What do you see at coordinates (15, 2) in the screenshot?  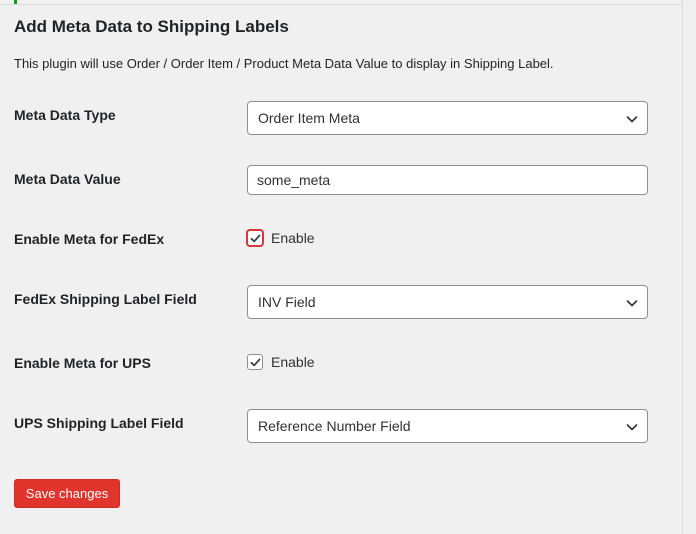 I see `notice-accent-bar` at bounding box center [15, 2].